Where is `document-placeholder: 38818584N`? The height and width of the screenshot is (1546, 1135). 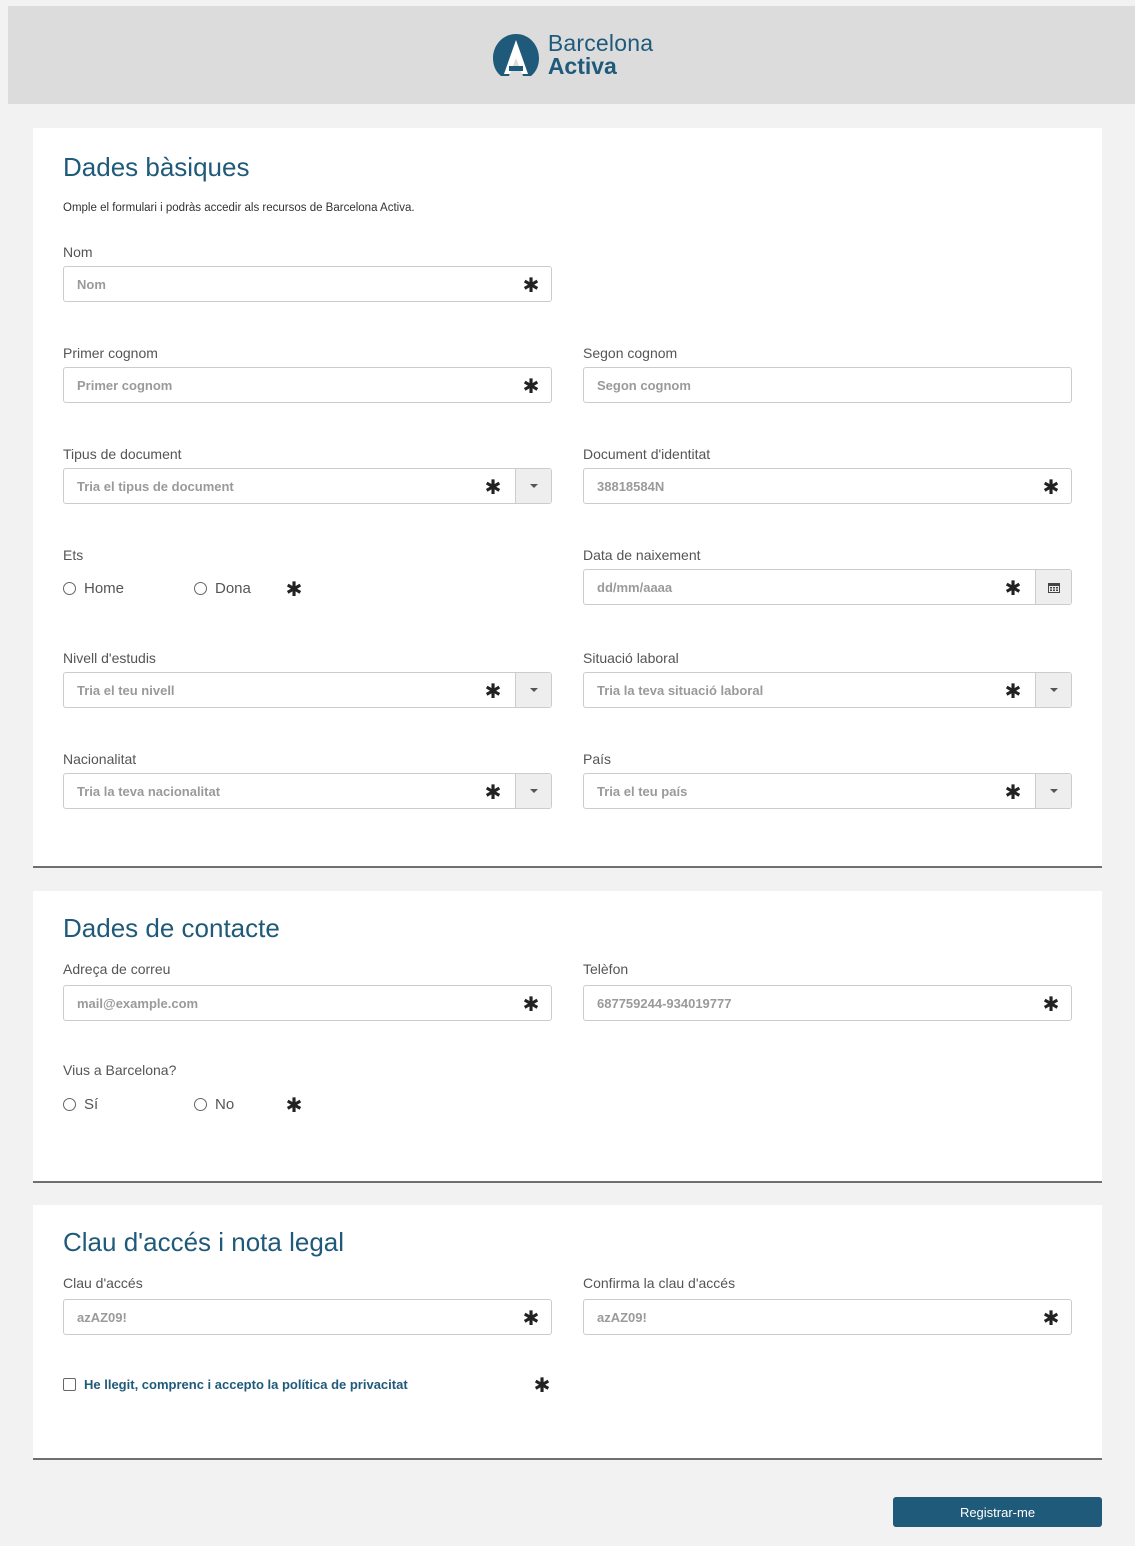 document-placeholder: 38818584N is located at coordinates (631, 486).